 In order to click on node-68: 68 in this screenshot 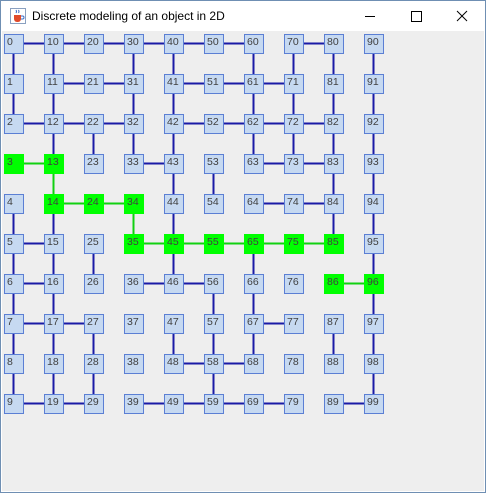, I will do `click(254, 364)`.